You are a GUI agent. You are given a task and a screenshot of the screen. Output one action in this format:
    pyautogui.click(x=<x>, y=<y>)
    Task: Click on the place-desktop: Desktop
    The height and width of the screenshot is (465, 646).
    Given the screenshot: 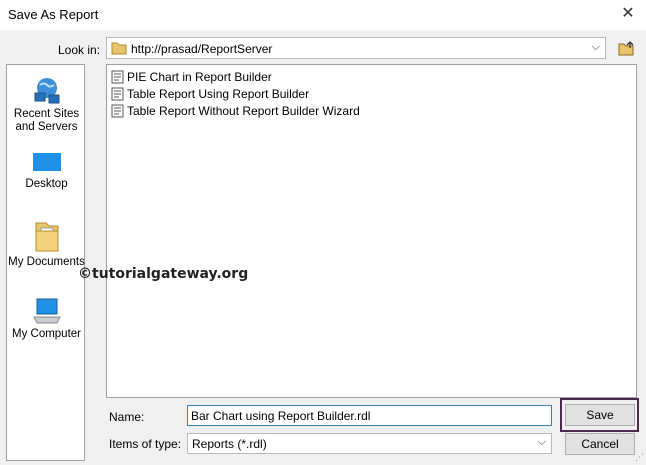 What is the action you would take?
    pyautogui.click(x=46, y=171)
    